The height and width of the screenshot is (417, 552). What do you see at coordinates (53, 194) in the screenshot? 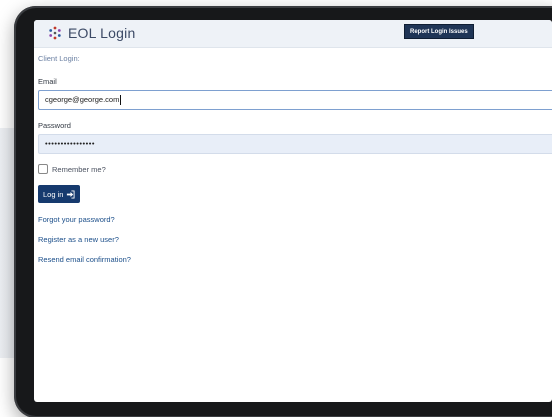
I see `log-in-label: Log in` at bounding box center [53, 194].